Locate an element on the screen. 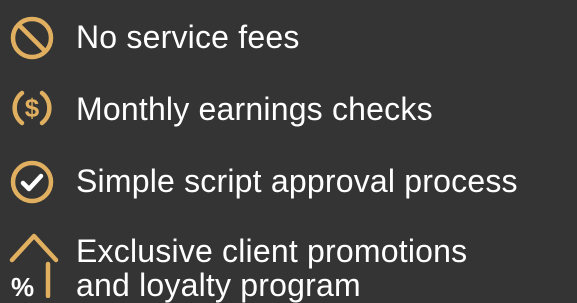 The image size is (577, 303). dollar-circle-icon: $ is located at coordinates (32, 108).